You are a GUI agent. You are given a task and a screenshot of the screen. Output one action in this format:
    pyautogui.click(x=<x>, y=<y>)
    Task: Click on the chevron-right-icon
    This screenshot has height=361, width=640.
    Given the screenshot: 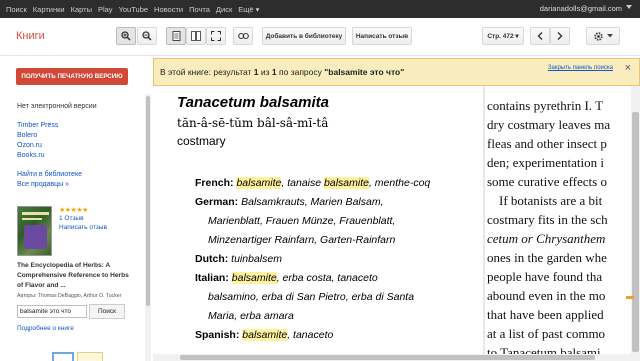 What is the action you would take?
    pyautogui.click(x=560, y=36)
    